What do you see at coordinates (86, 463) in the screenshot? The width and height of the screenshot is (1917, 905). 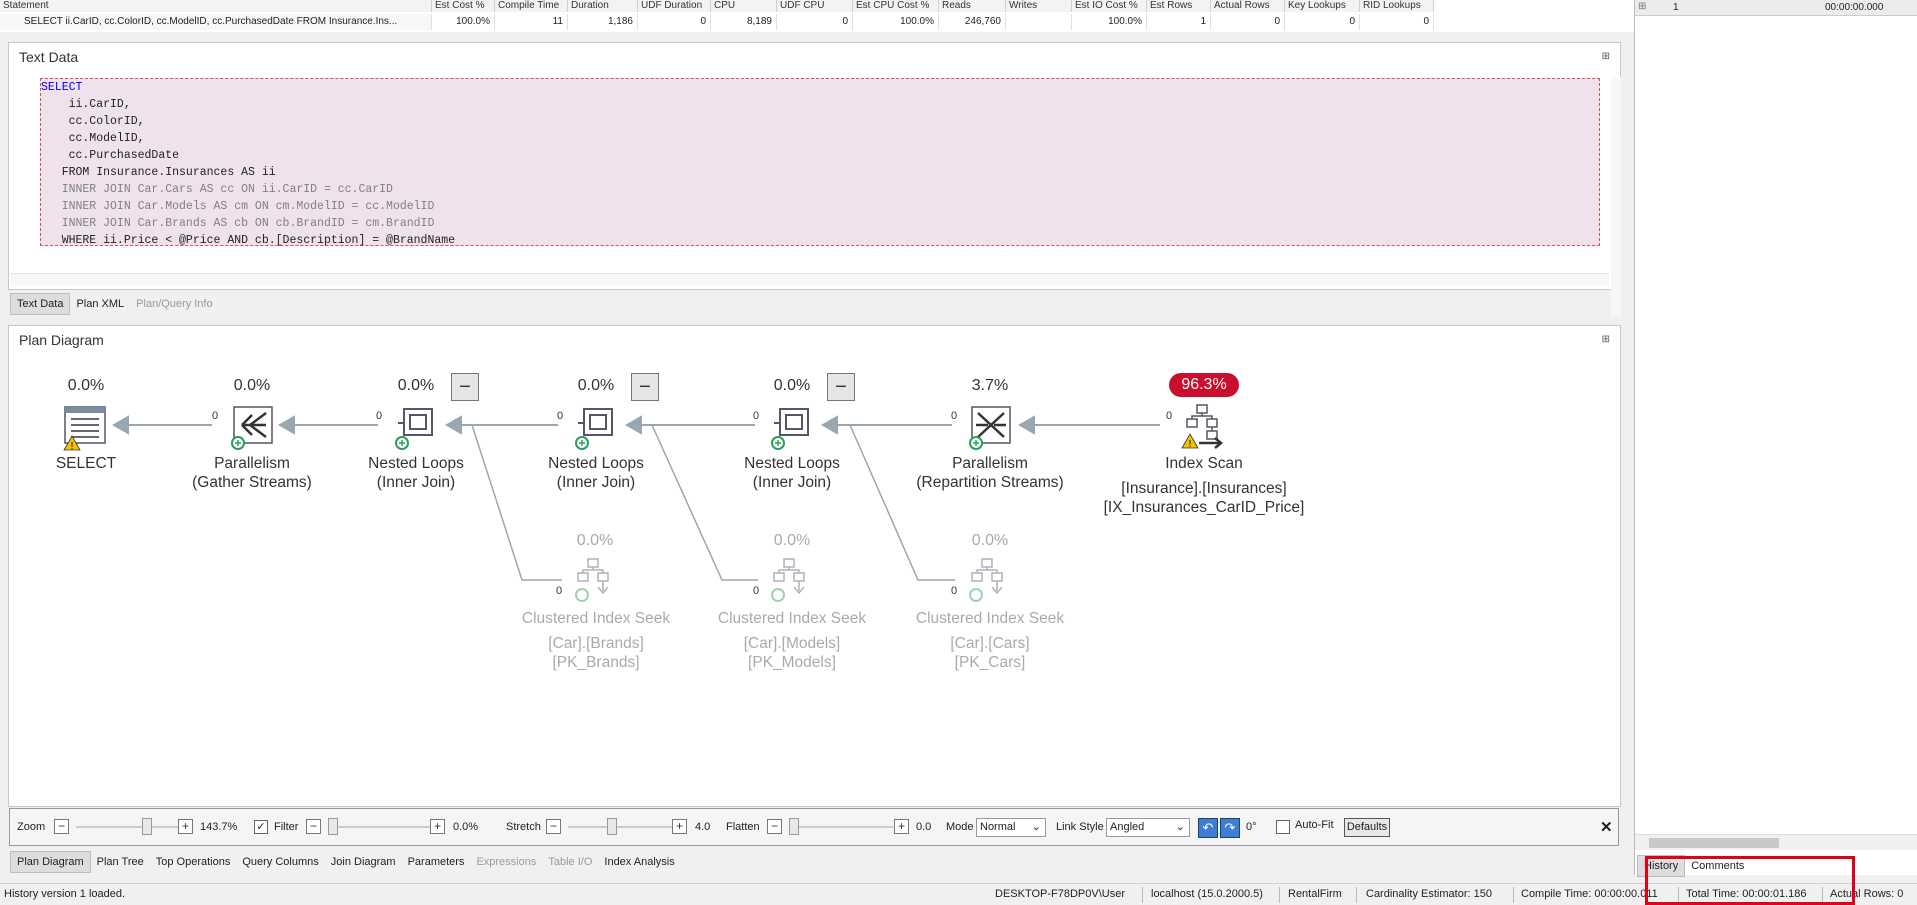 I see `node-select-label: SELECT` at bounding box center [86, 463].